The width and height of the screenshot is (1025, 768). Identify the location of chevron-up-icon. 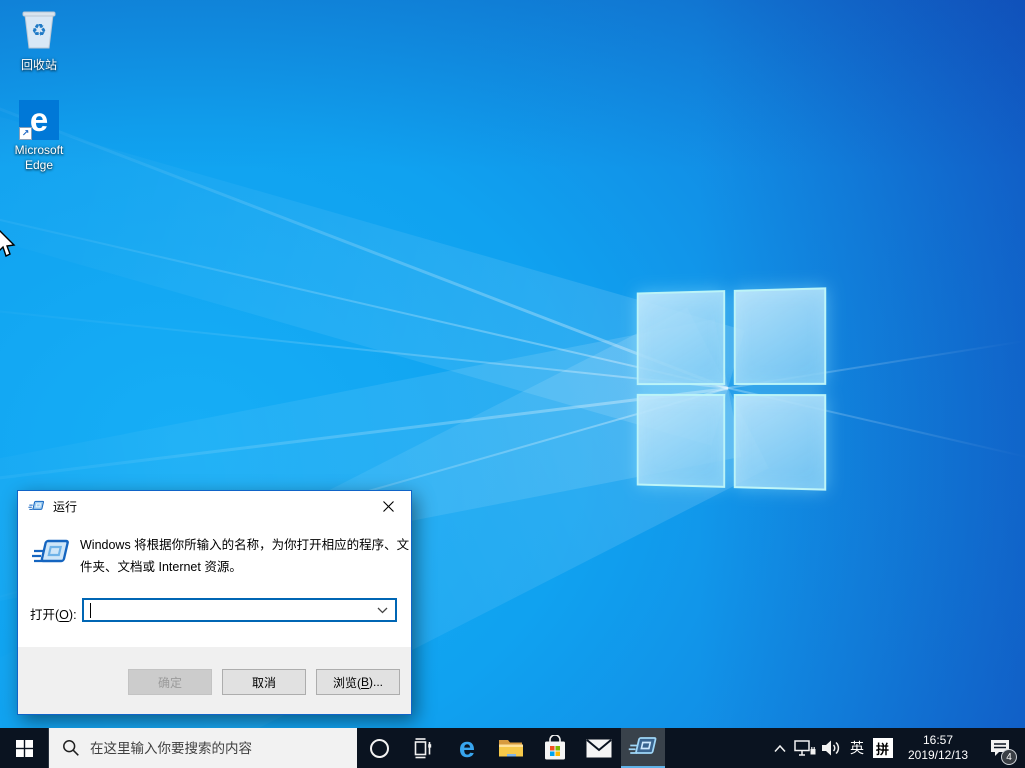
(780, 748).